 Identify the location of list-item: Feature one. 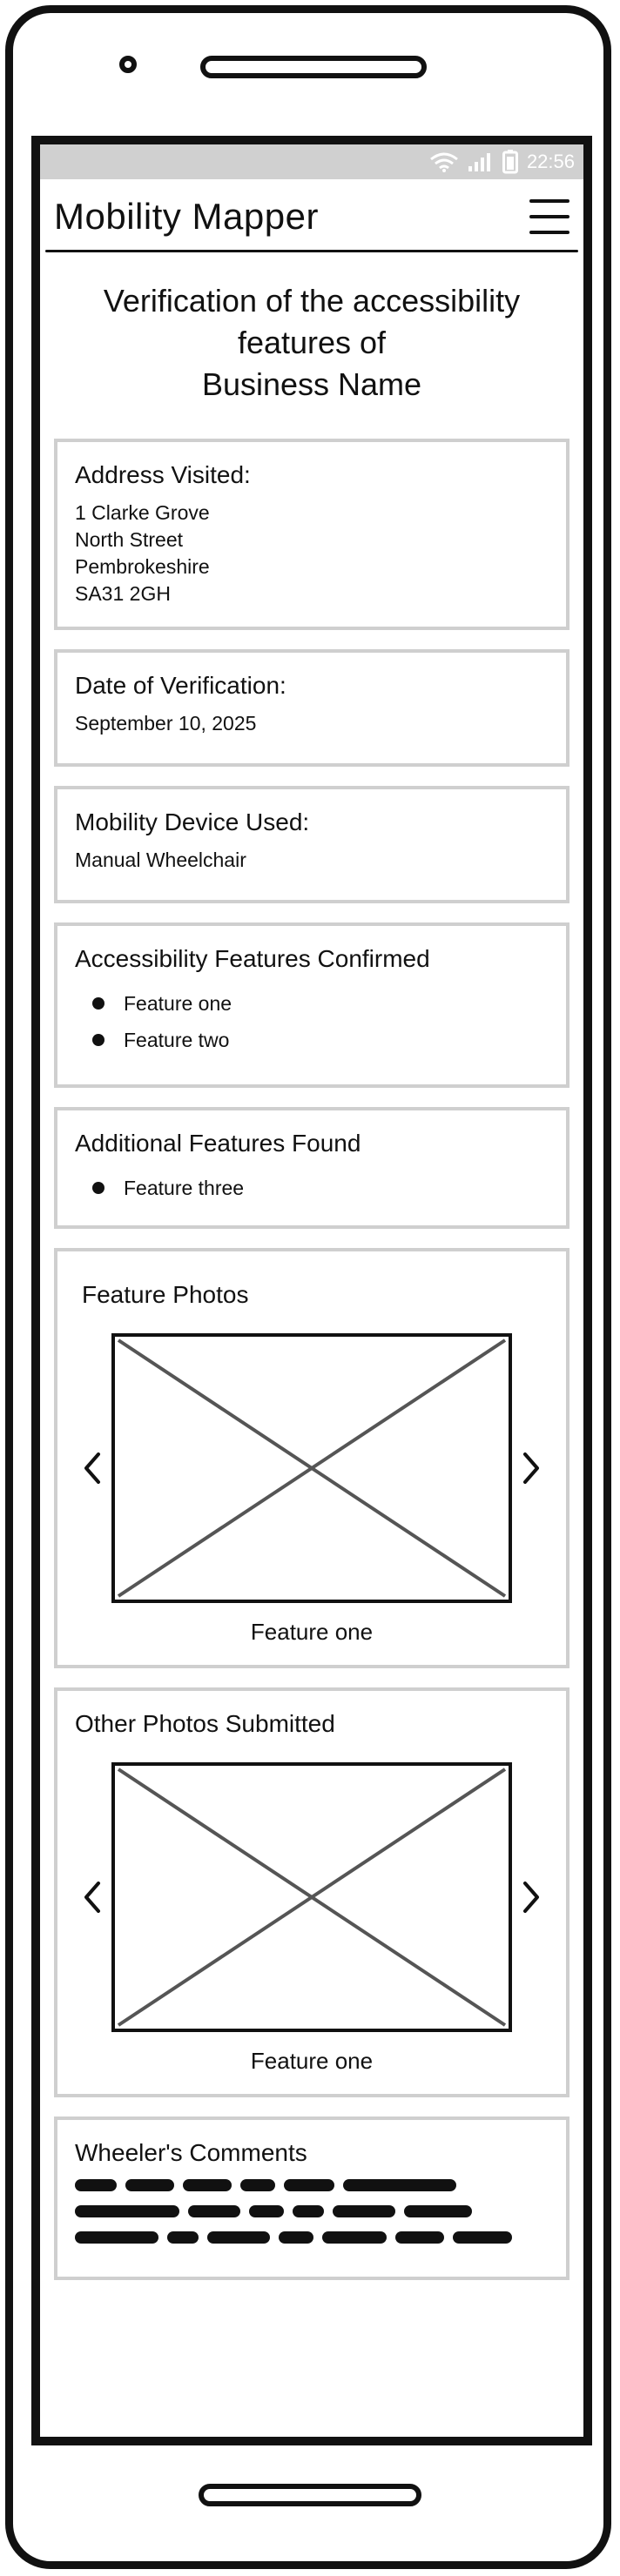
(312, 1003).